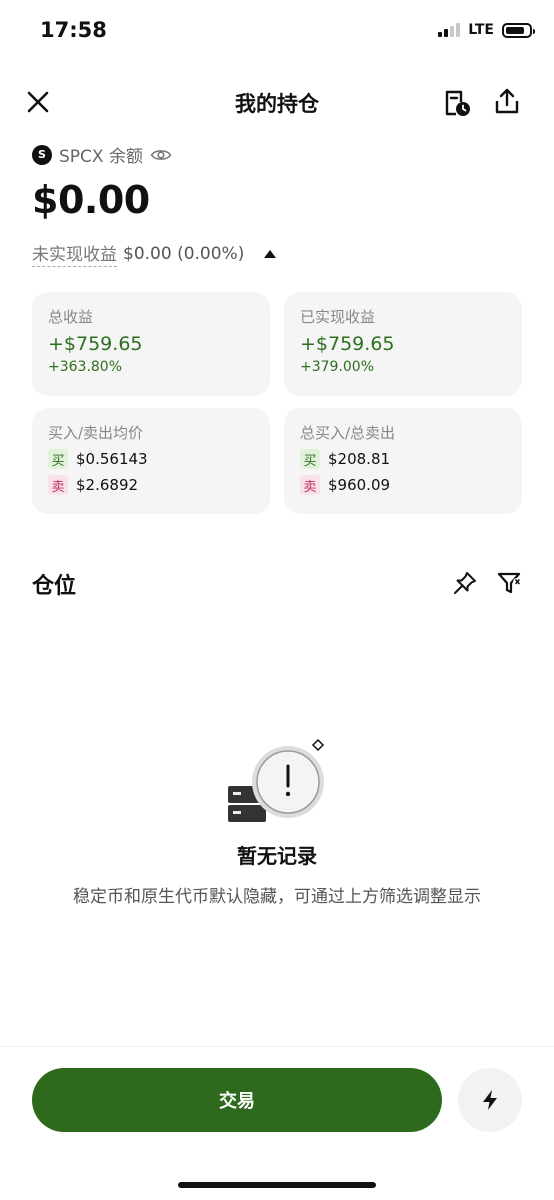 The image size is (554, 1200). I want to click on coin-logo: S, so click(42, 154).